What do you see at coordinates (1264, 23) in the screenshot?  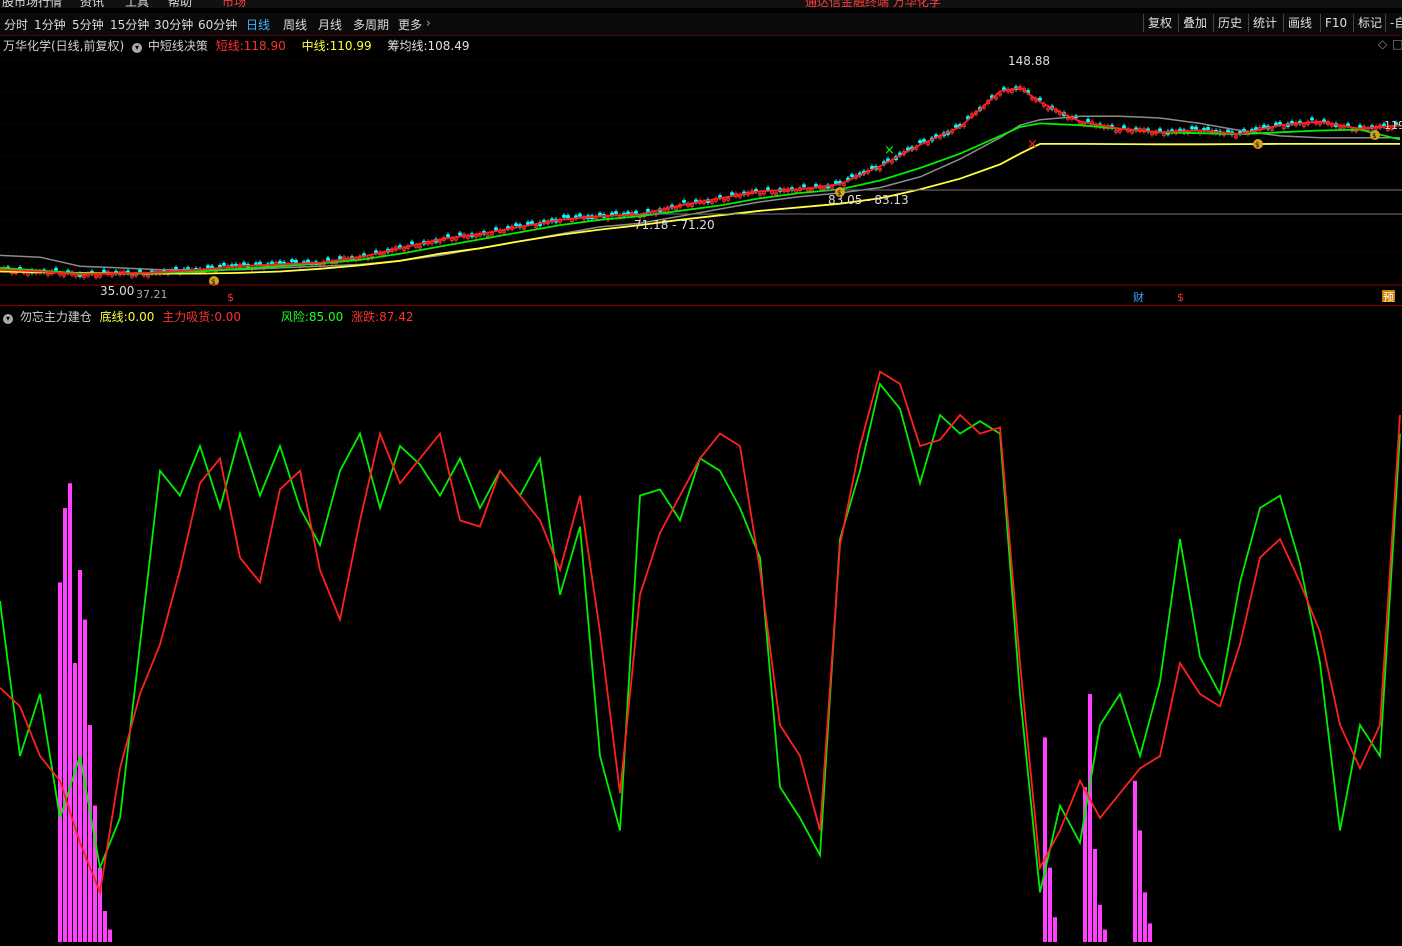 I see `tool-statistics: 统计` at bounding box center [1264, 23].